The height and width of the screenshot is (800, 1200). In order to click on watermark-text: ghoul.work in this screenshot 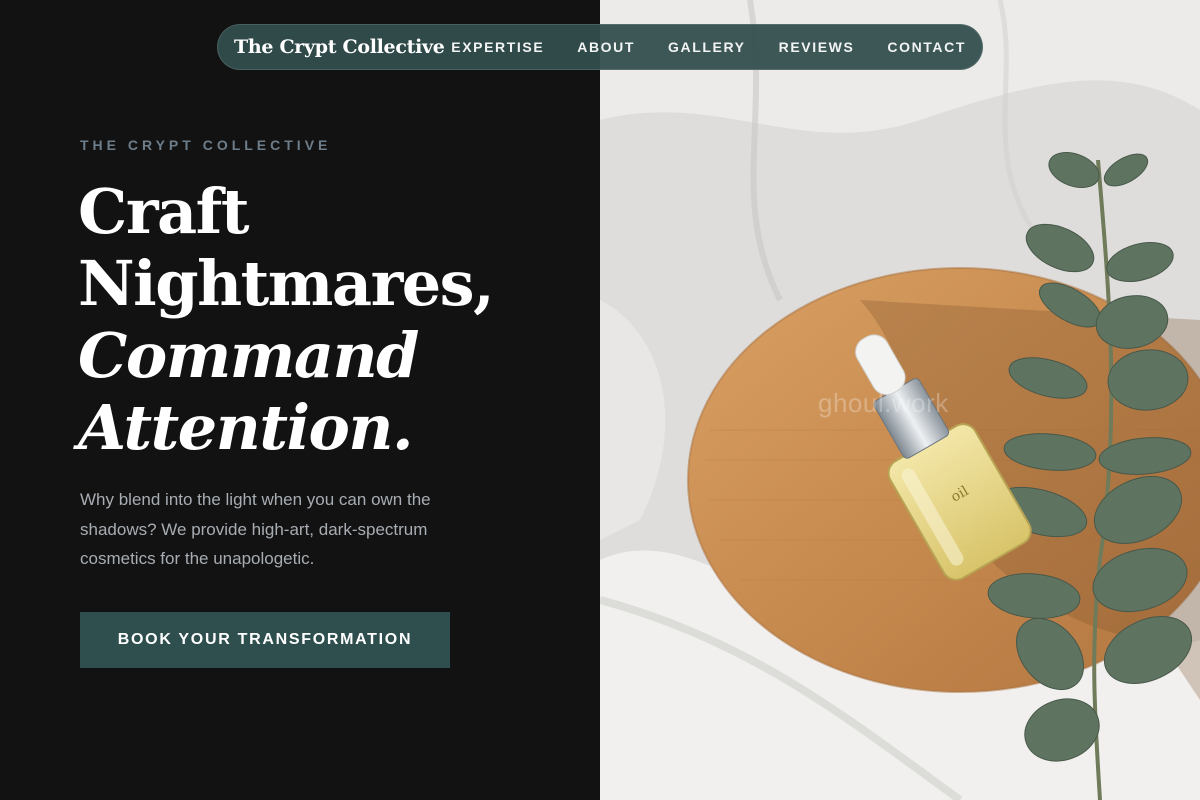, I will do `click(883, 403)`.